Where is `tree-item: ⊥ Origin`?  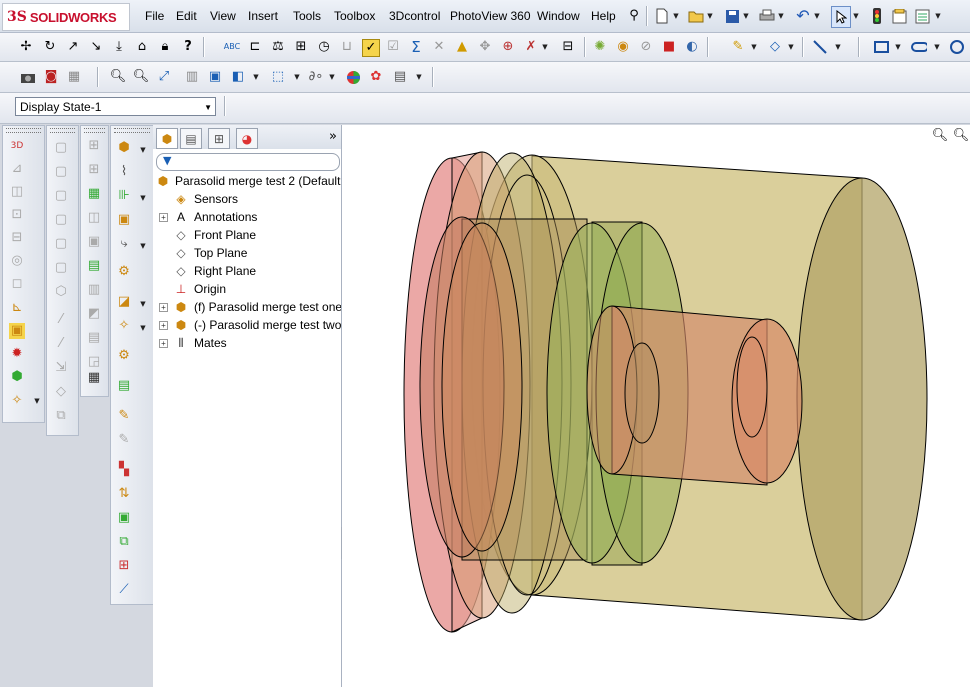
tree-item: ⊥ Origin is located at coordinates (247, 289).